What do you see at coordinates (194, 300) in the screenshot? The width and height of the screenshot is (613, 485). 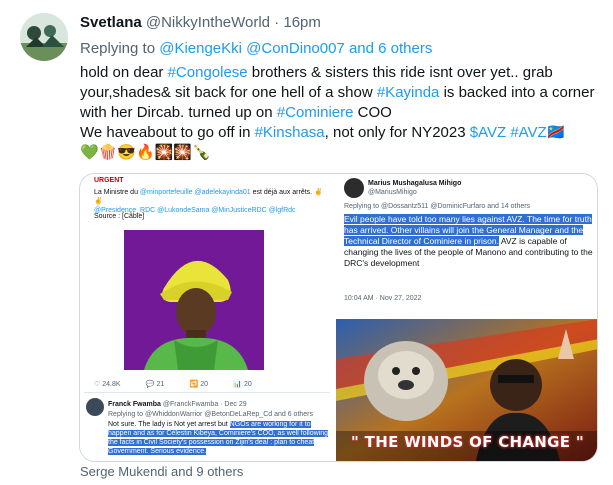 I see `portrait-photo` at bounding box center [194, 300].